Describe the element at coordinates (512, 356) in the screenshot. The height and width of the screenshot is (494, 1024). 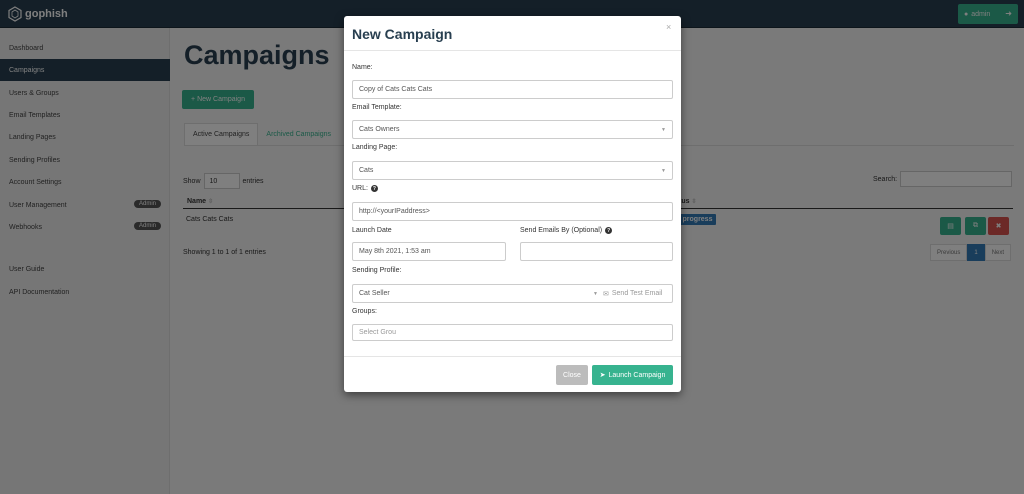
I see `modal-footer-divider` at that location.